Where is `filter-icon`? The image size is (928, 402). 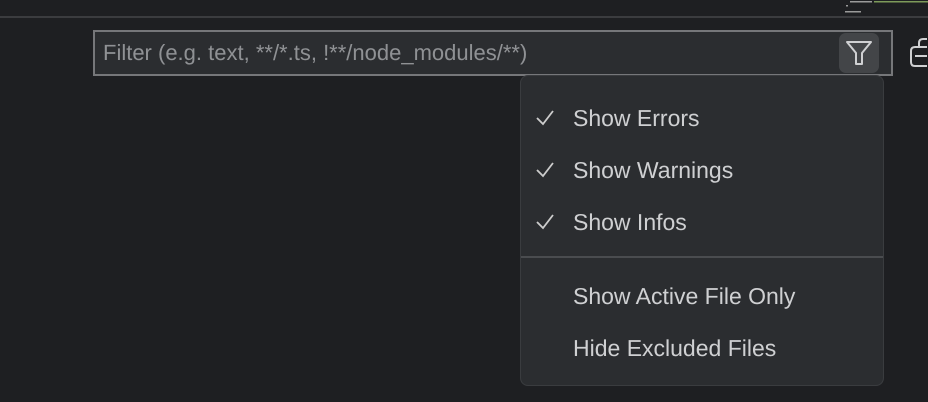
filter-icon is located at coordinates (859, 53).